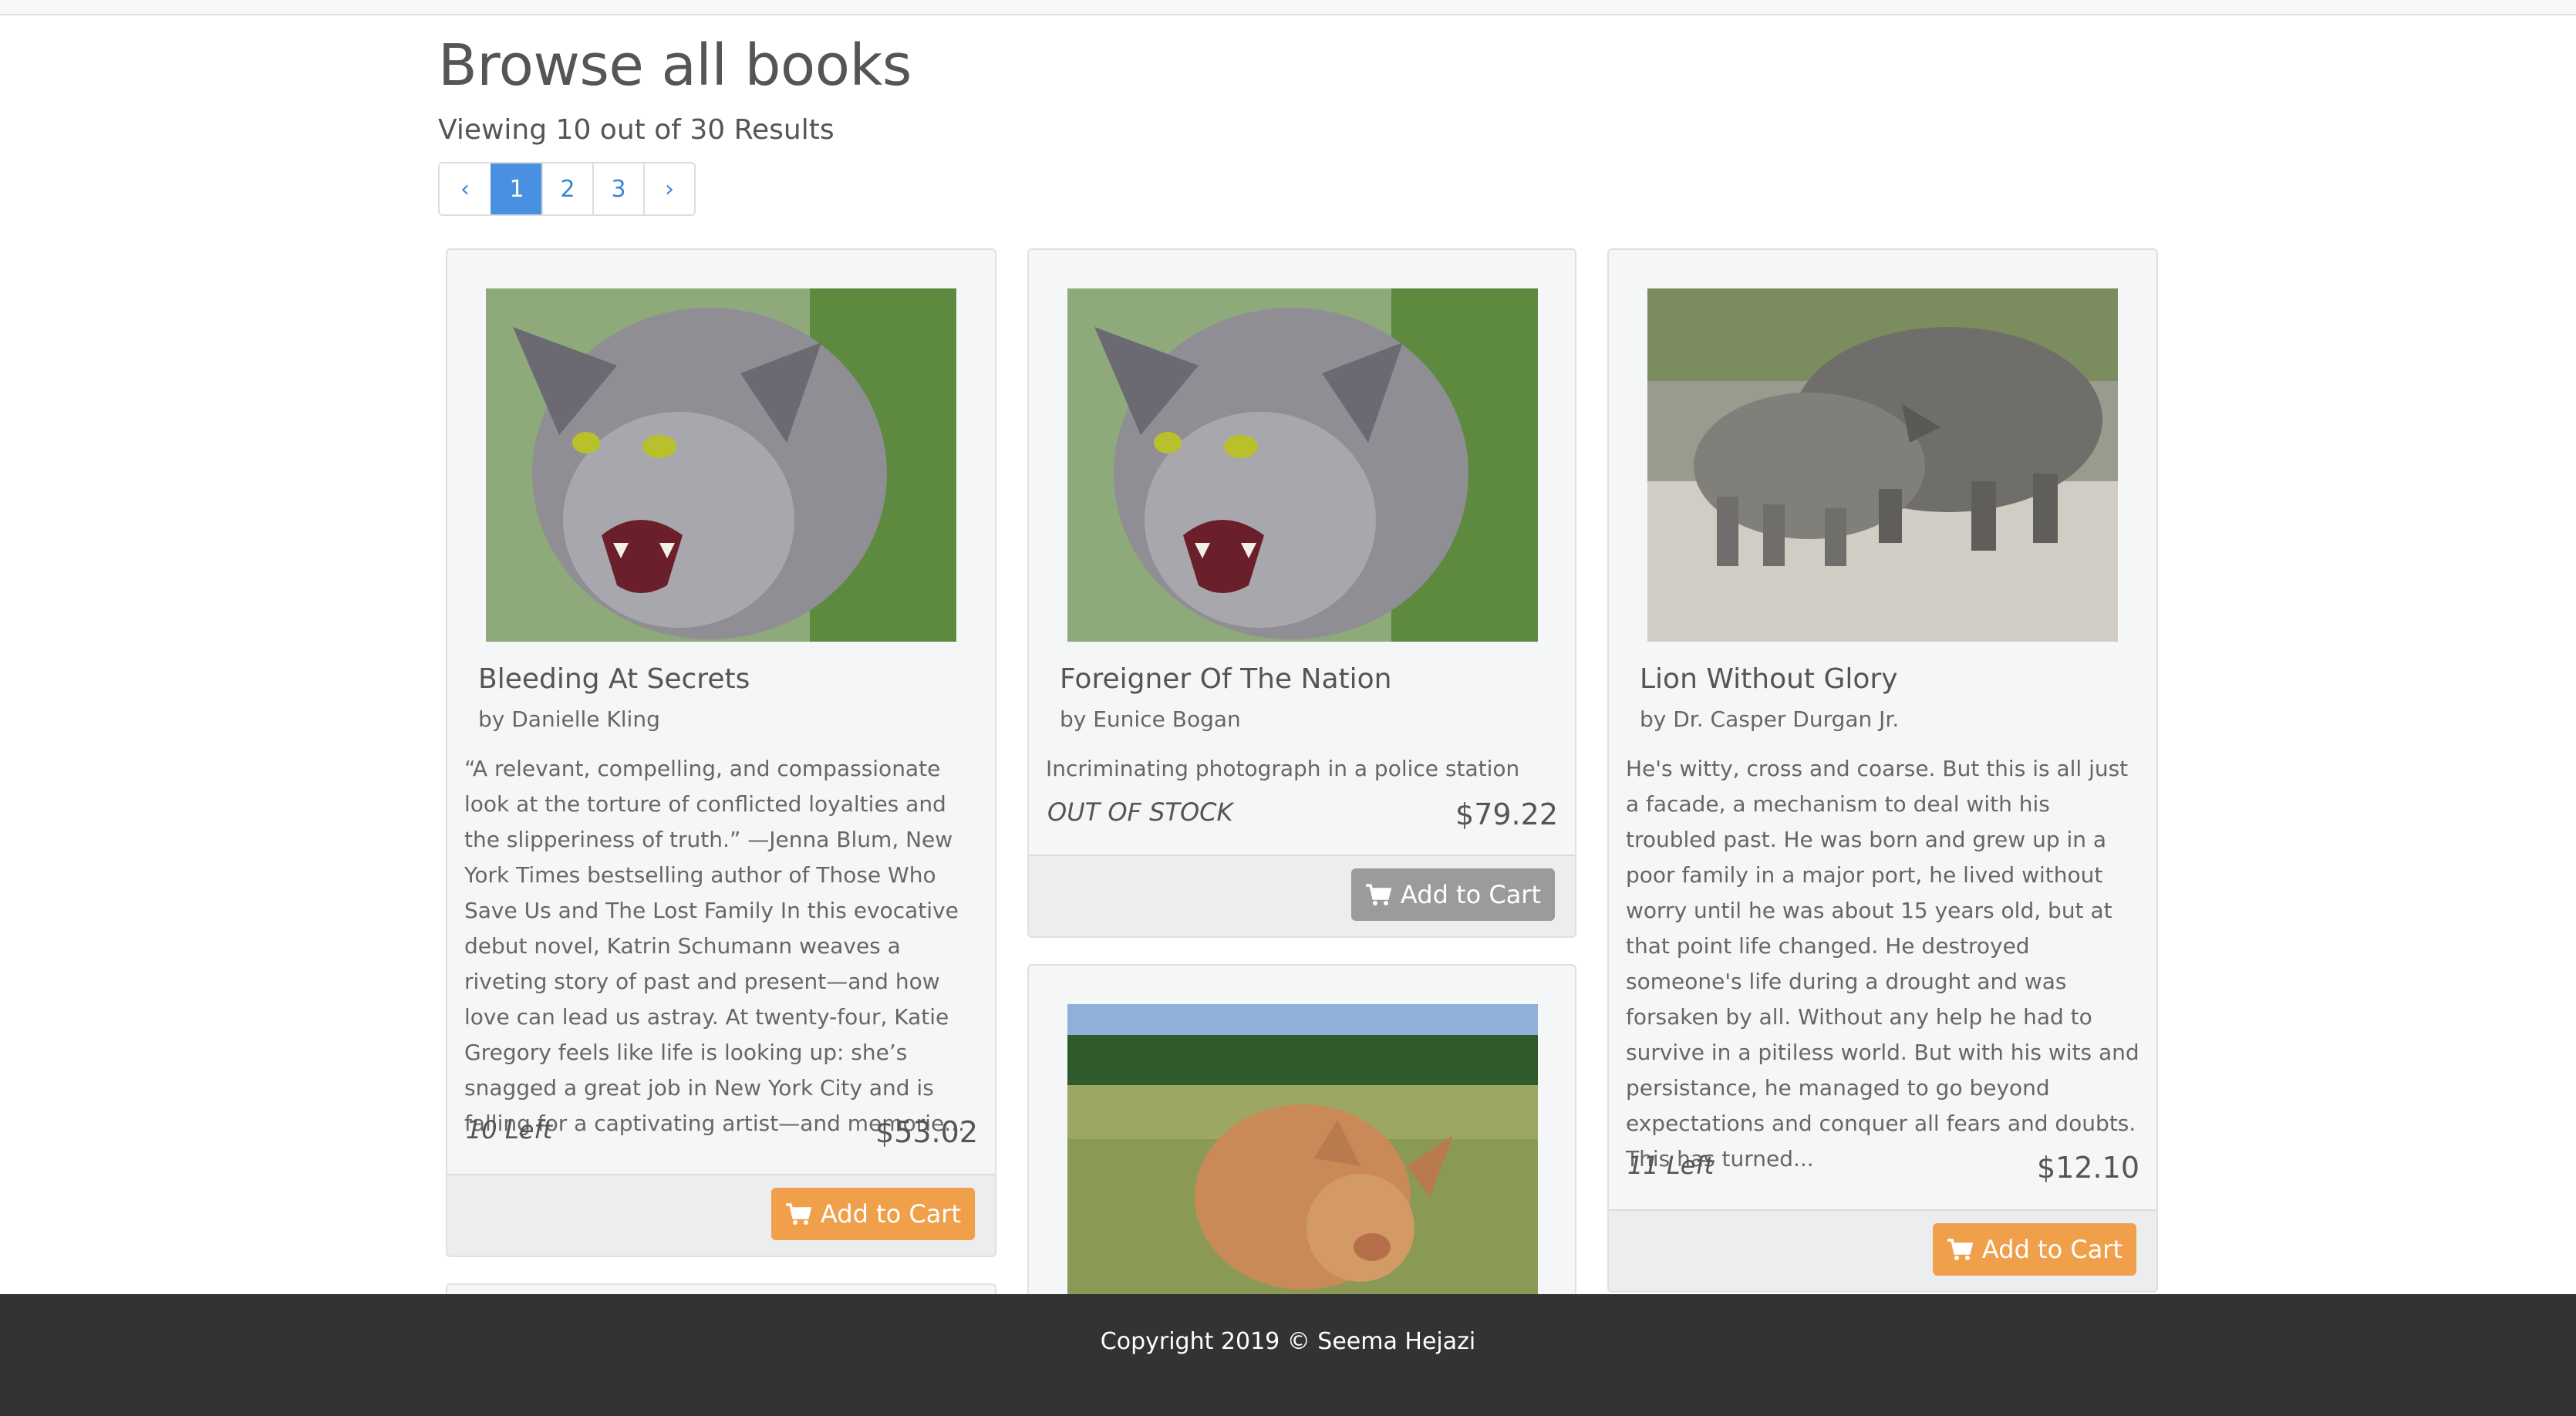 The image size is (2576, 1416). I want to click on top-bar, so click(1288, 8).